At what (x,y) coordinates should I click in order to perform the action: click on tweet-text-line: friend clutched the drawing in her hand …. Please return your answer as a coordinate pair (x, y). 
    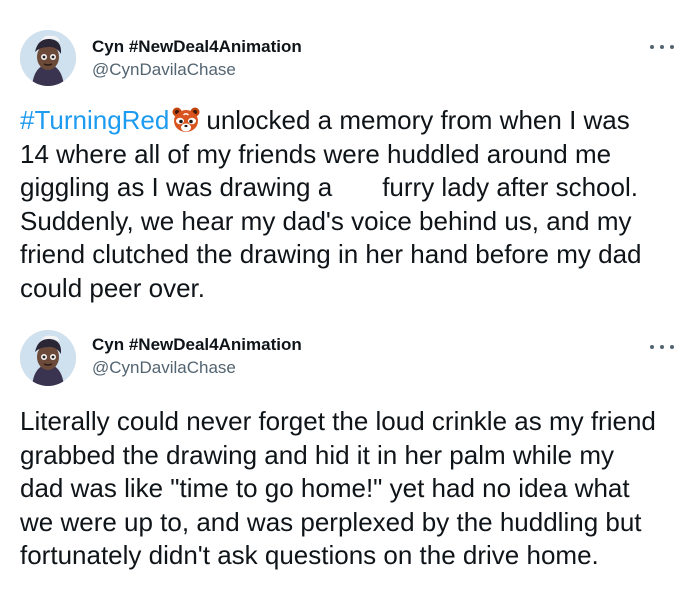
    Looking at the image, I should click on (331, 254).